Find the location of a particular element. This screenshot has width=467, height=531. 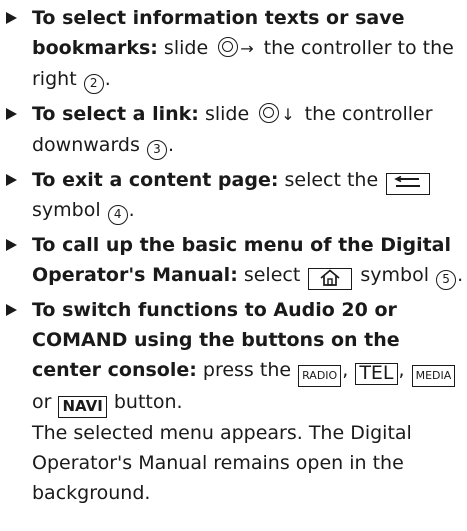

item-title: To exit a content page: is located at coordinates (155, 180).